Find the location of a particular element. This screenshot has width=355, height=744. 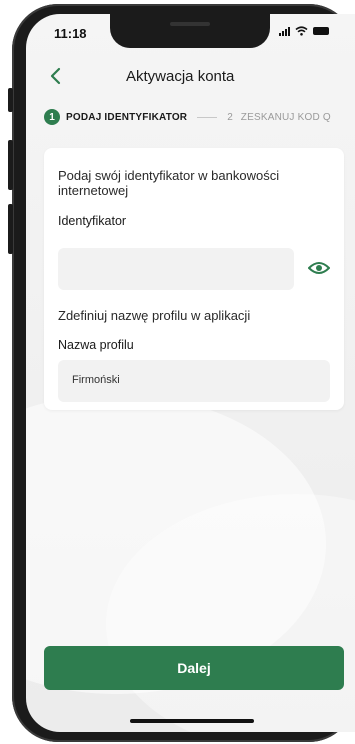

page-title: Aktywacja konta is located at coordinates (180, 76).